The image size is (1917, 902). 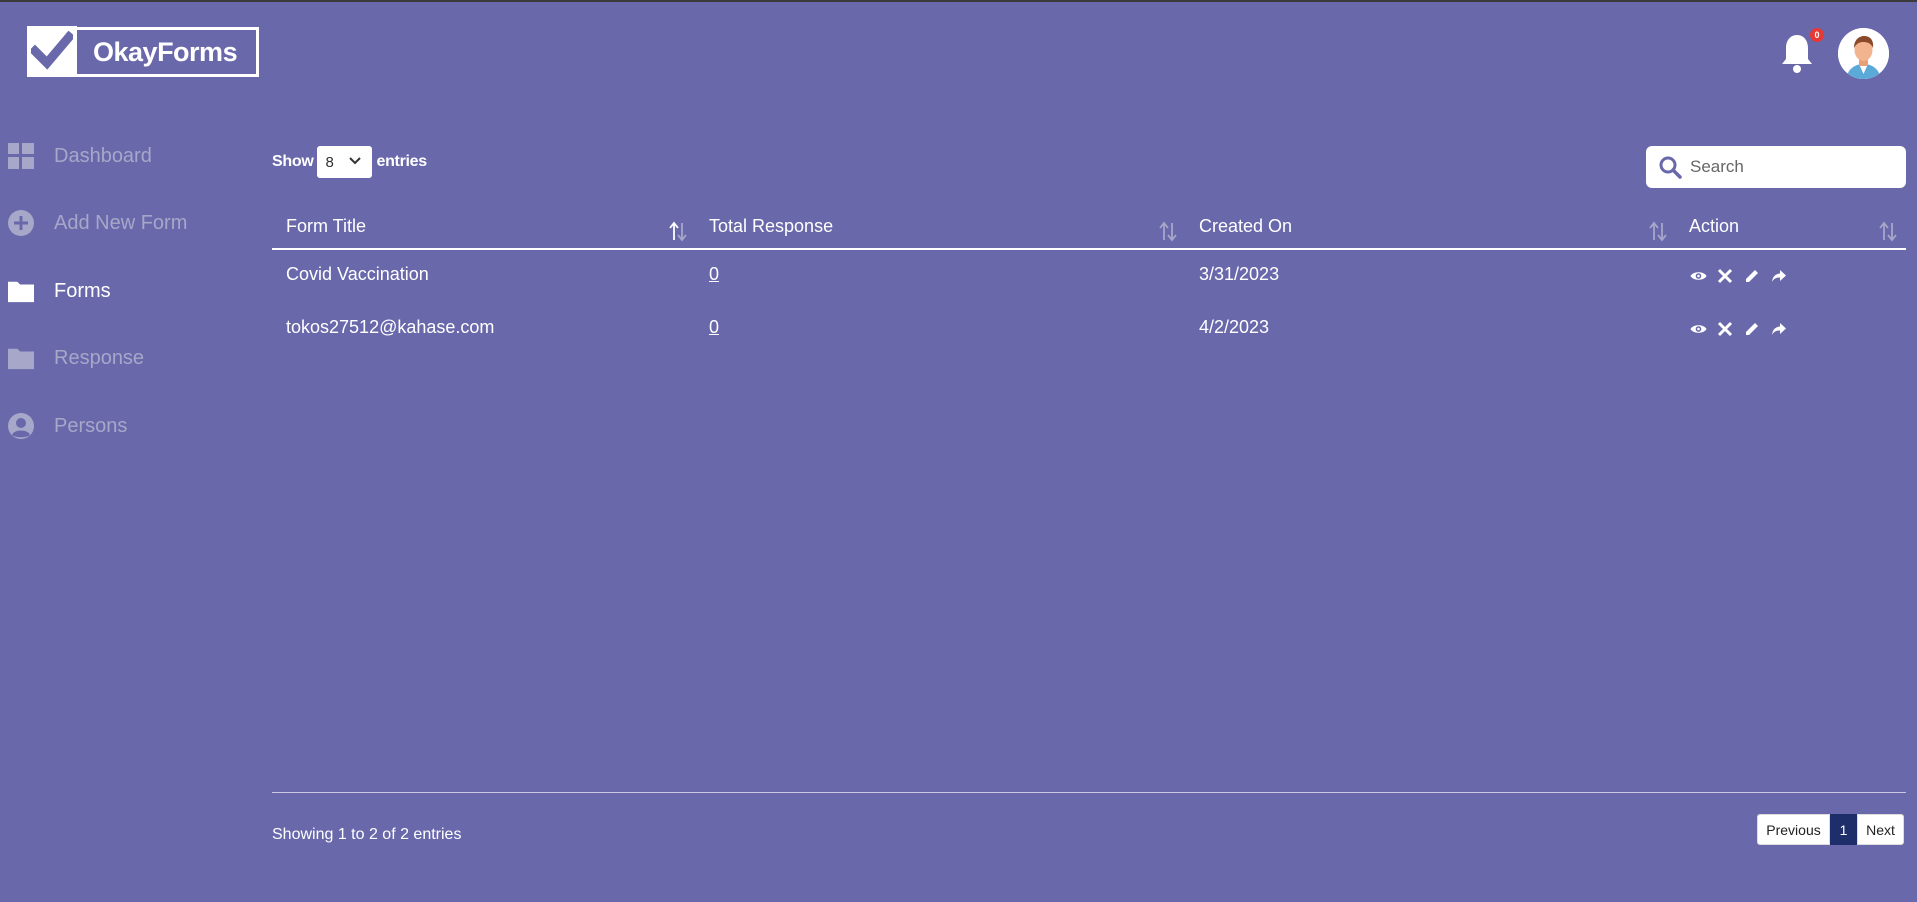 I want to click on table-info: Showing 1 to 2 of 2 entries, so click(x=367, y=834).